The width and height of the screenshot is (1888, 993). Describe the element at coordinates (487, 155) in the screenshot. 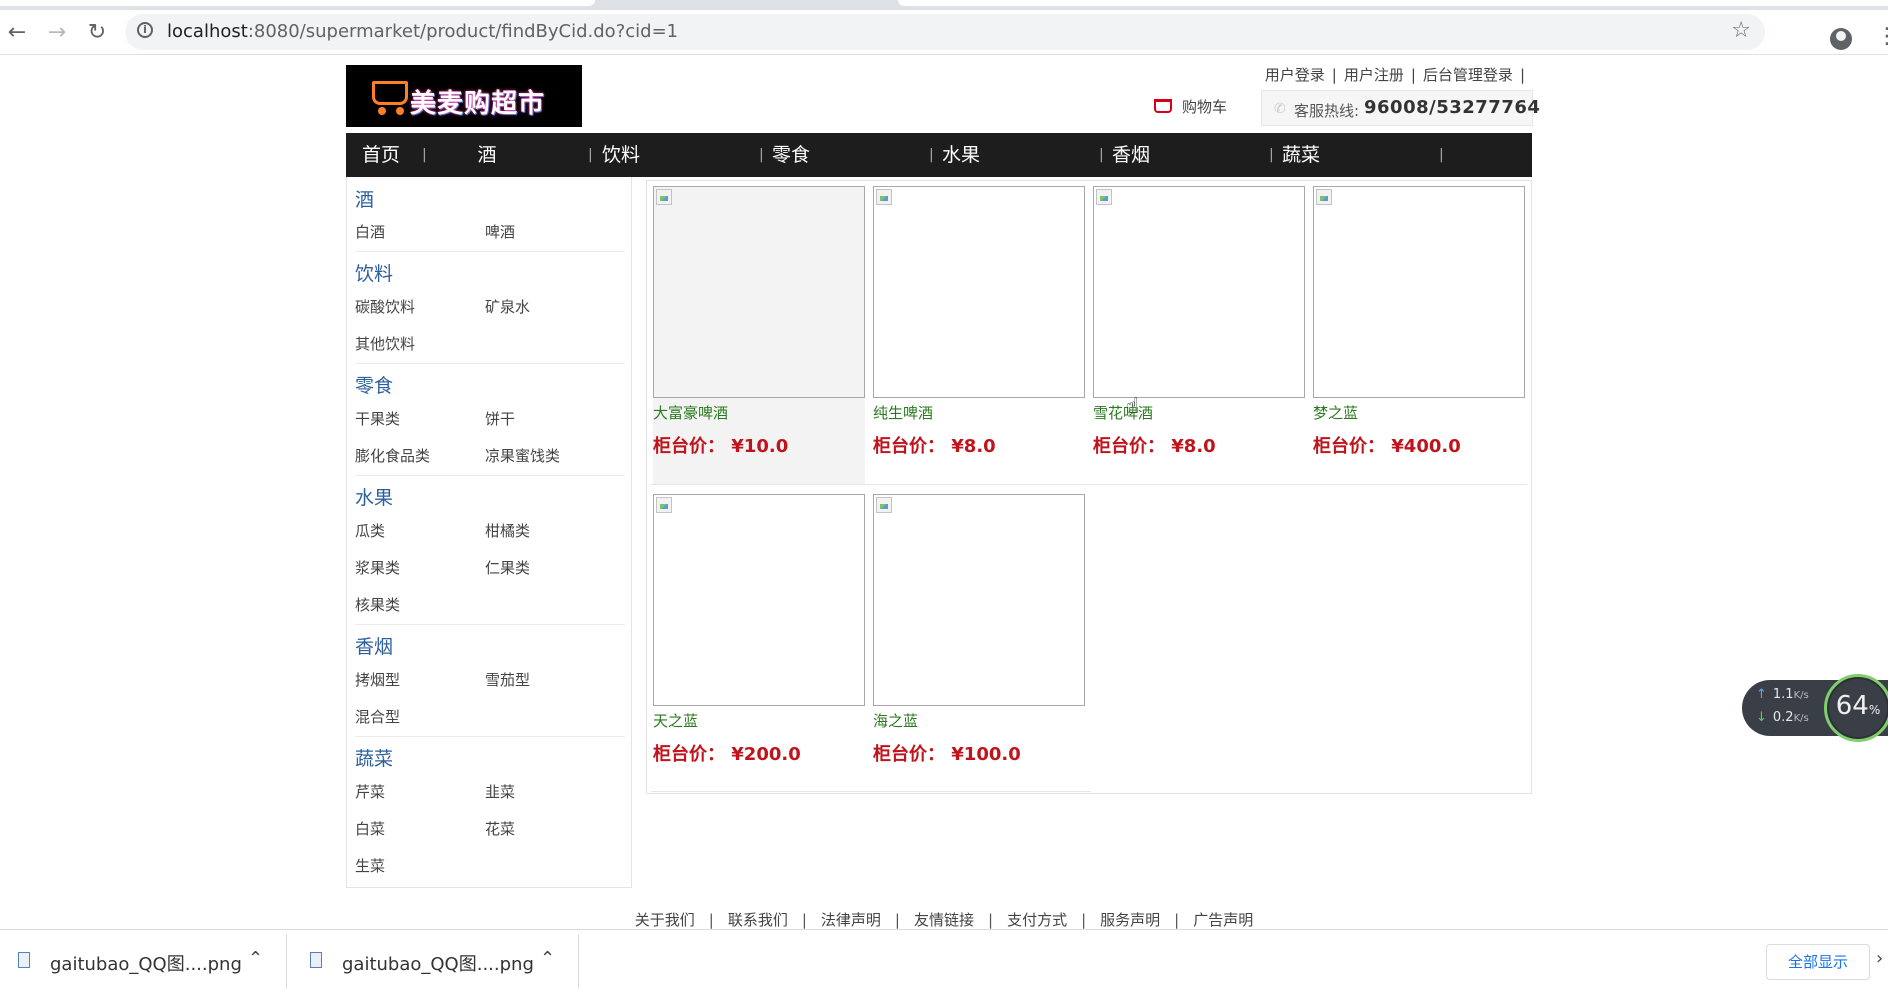

I see `nav-liquor: 酒` at that location.